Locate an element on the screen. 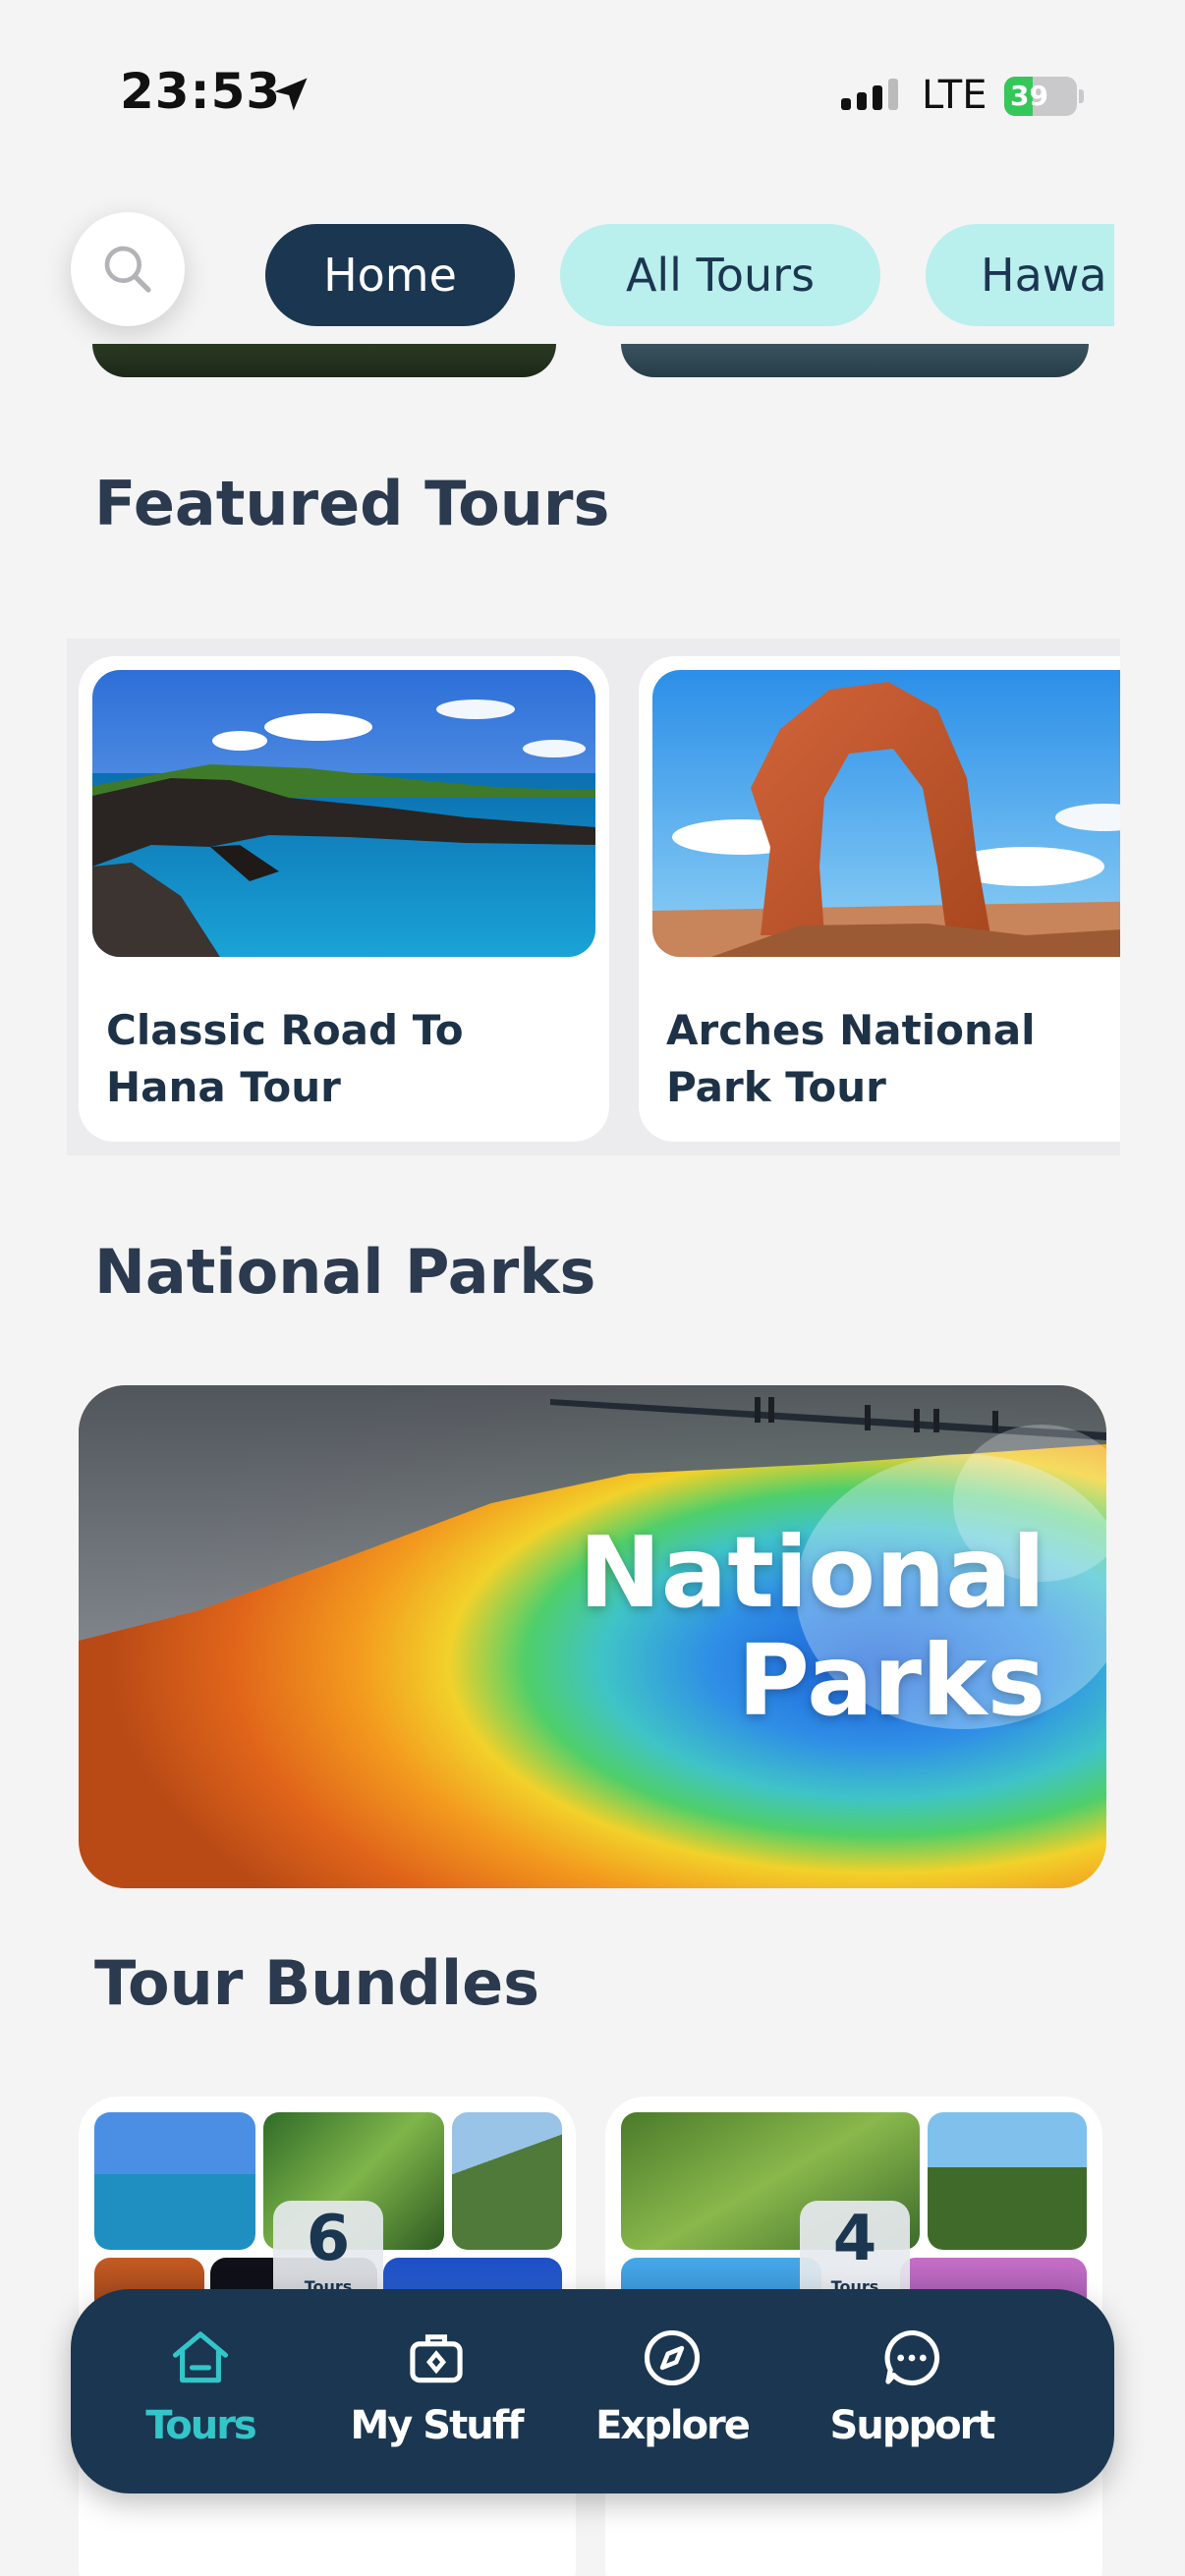 This screenshot has width=1185, height=2576. bottom-navigation: Tours My Stuff Explore Support is located at coordinates (592, 2391).